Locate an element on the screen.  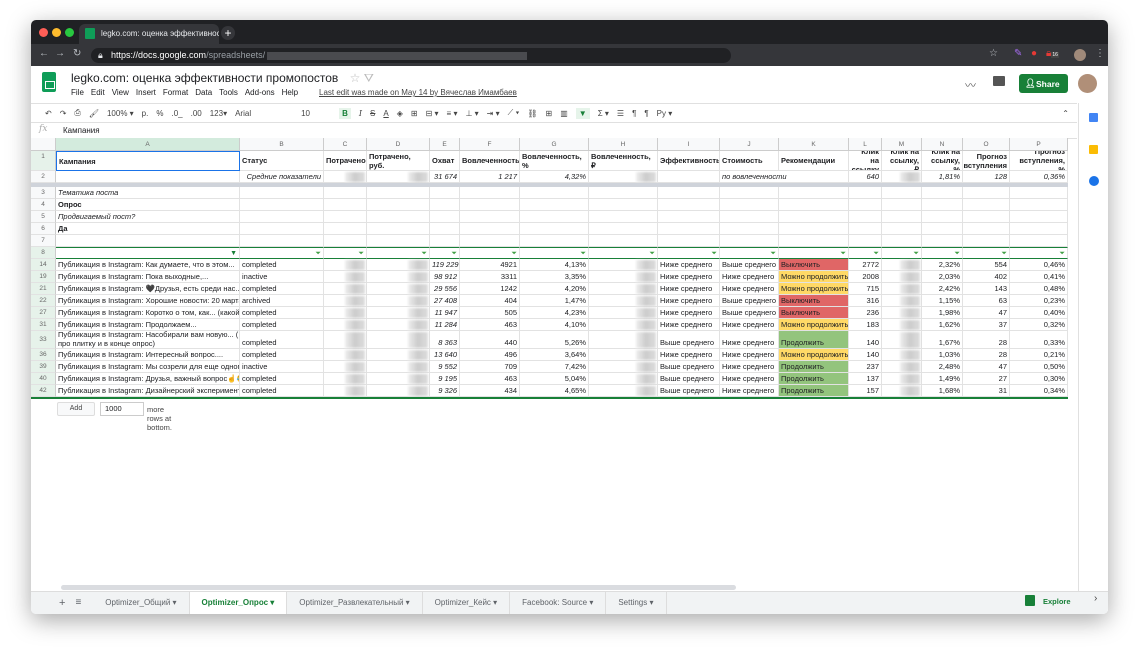
data-cell: 236 is located at coordinates (865, 313).